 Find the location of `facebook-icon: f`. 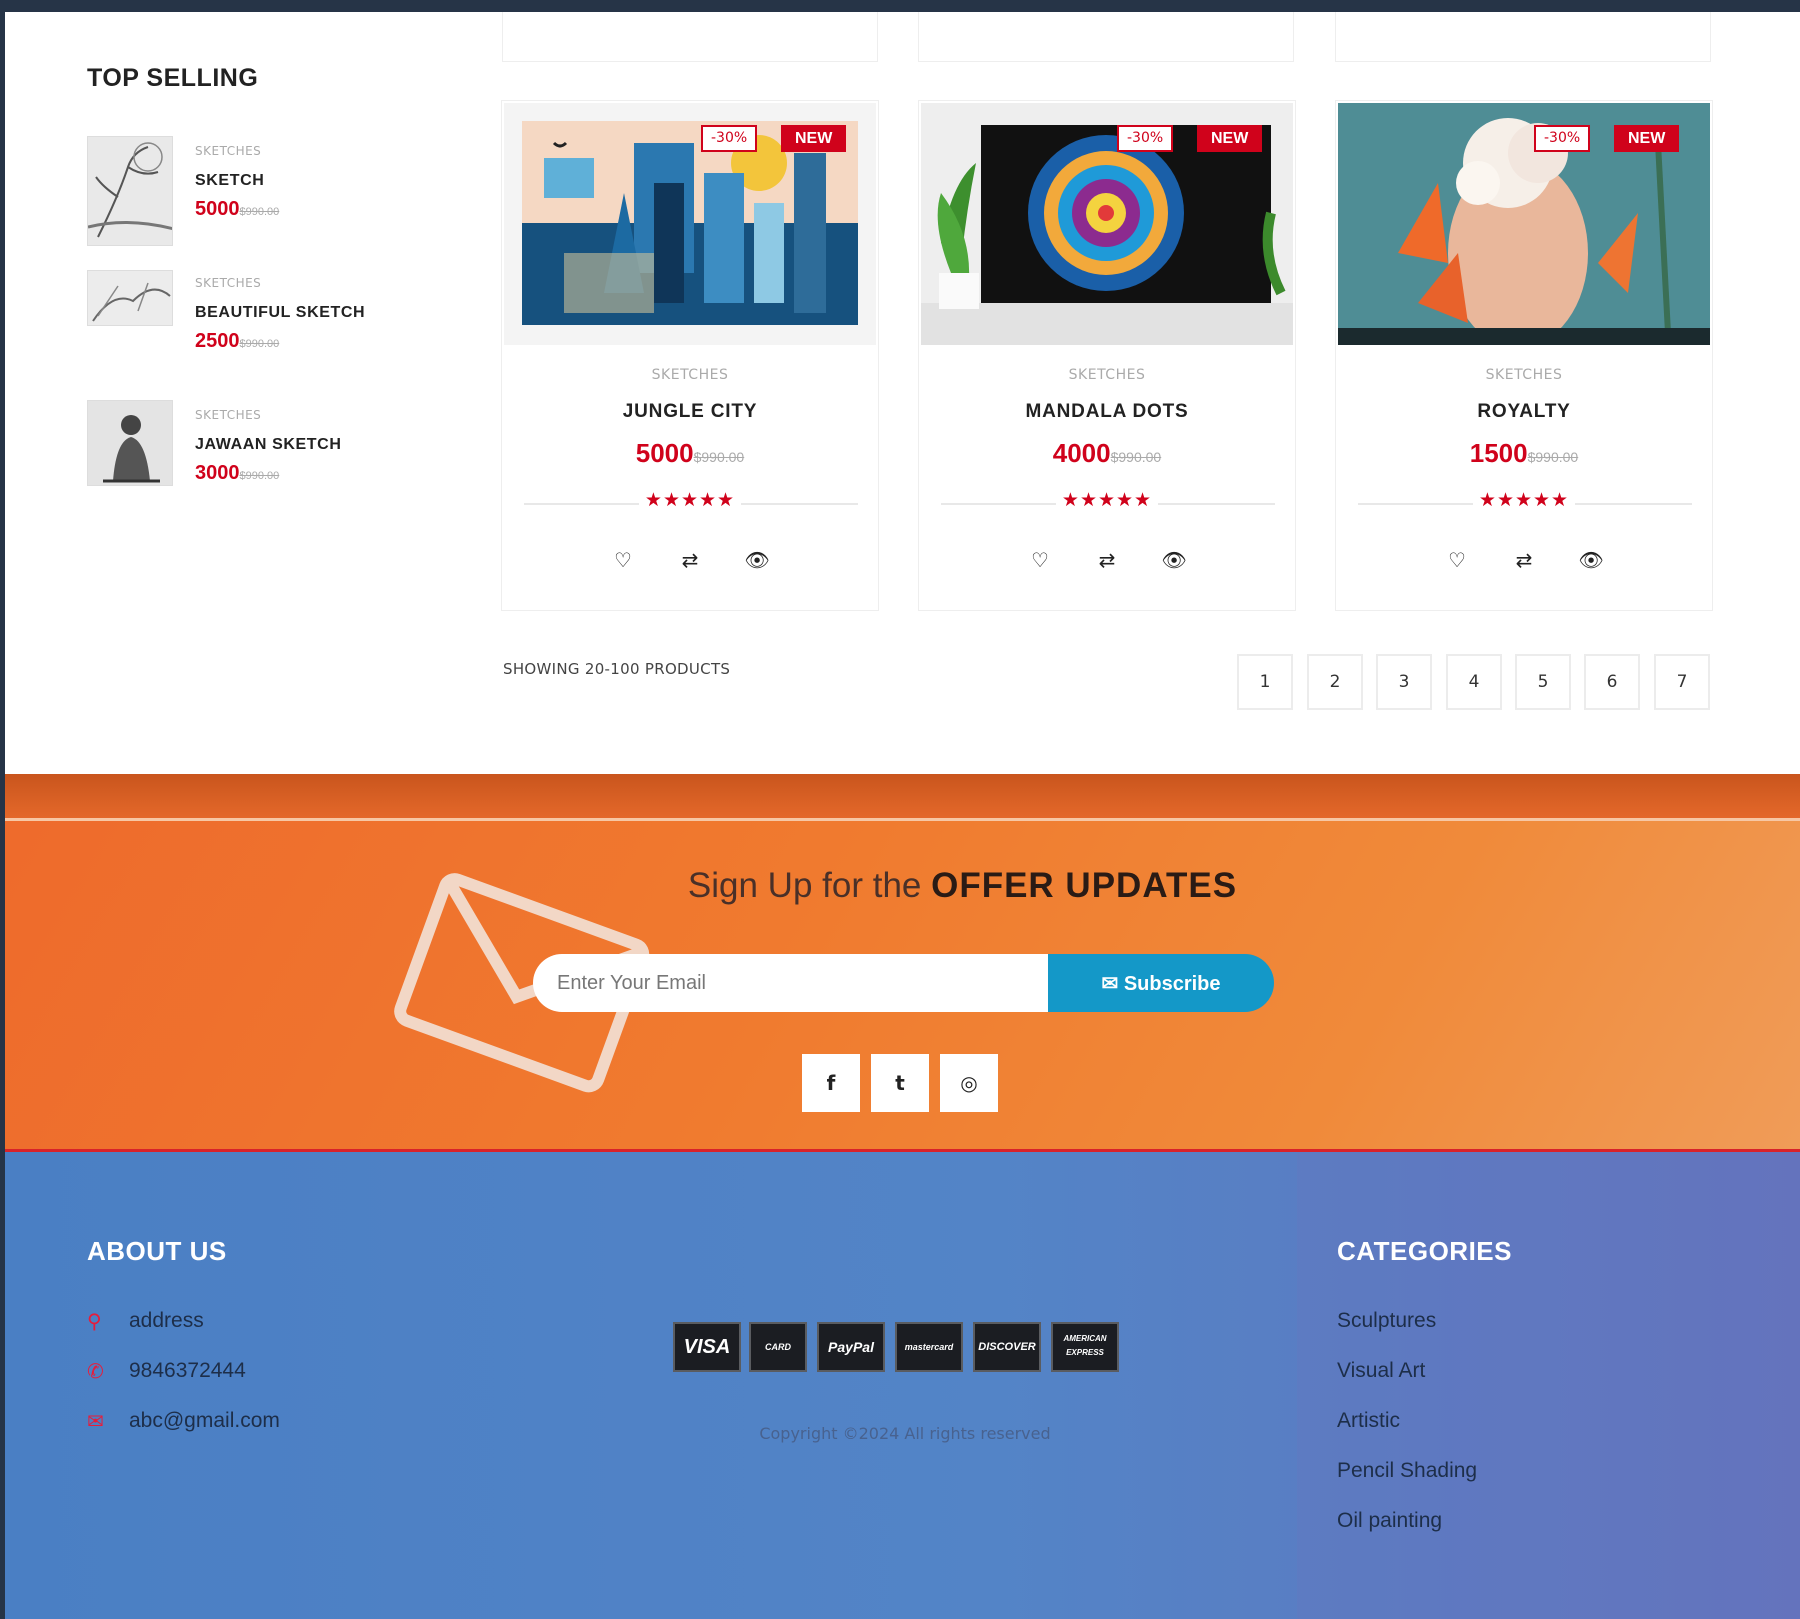

facebook-icon: f is located at coordinates (831, 1083).